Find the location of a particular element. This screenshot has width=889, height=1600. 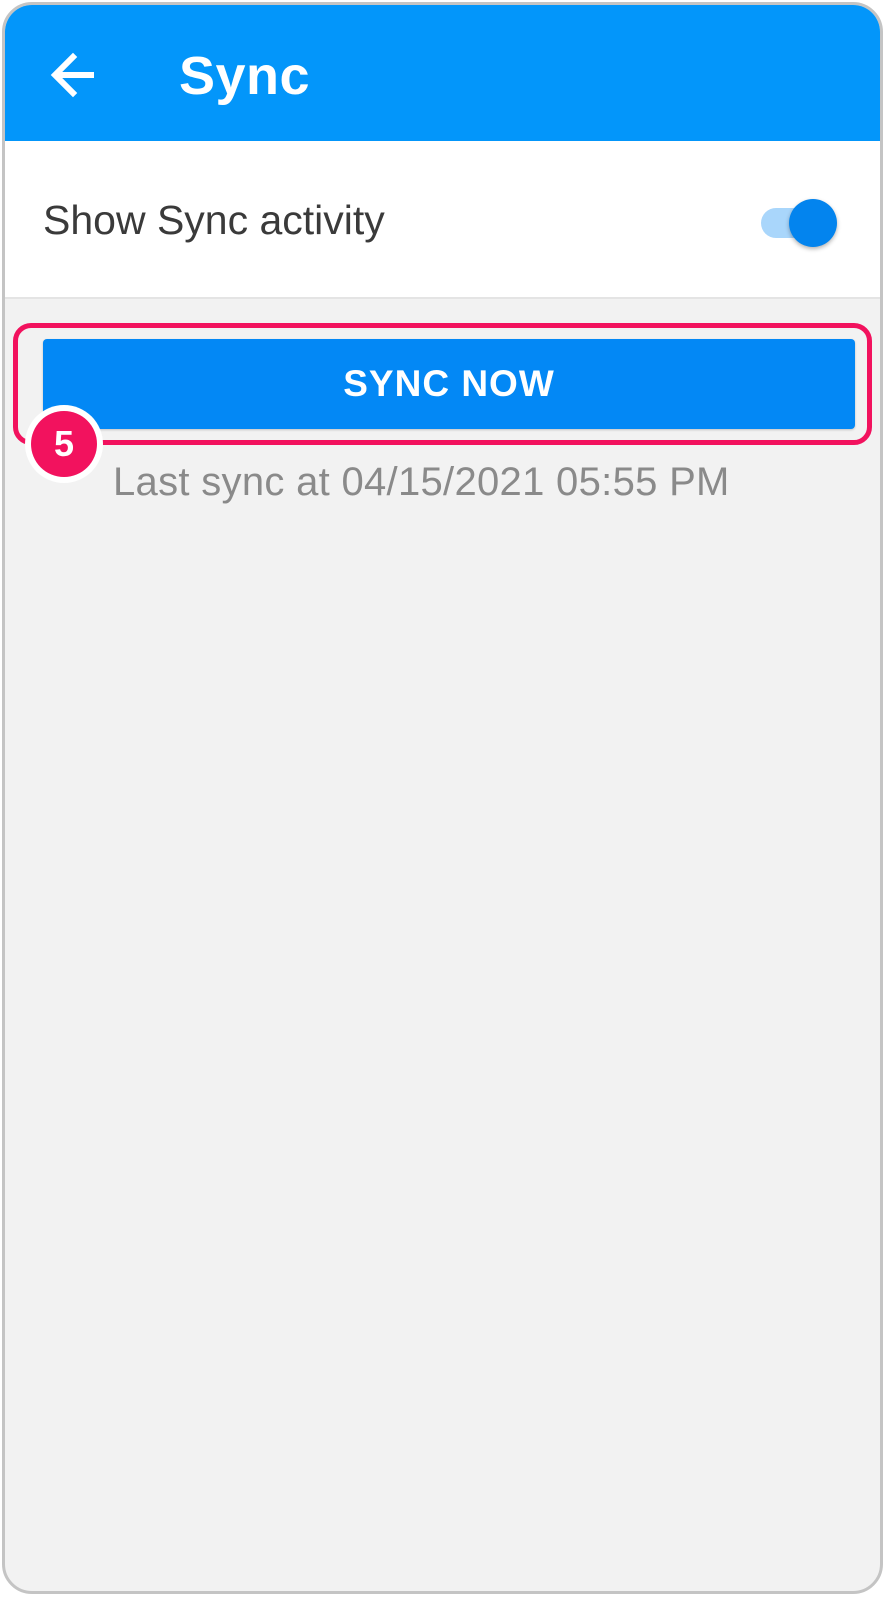

highlight-frame is located at coordinates (442, 384).